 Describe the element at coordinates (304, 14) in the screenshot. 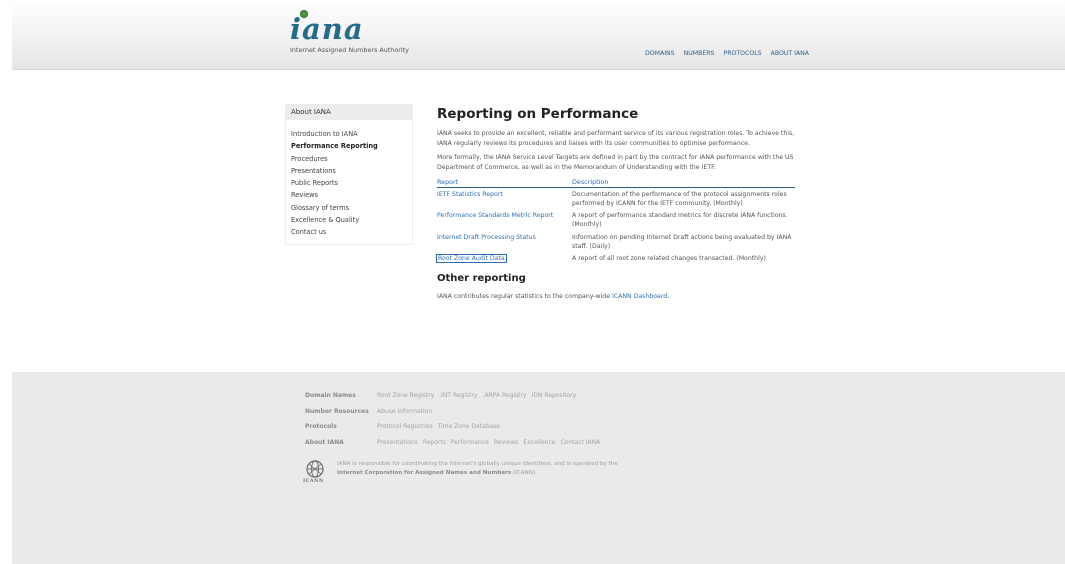

I see `globe-icon` at that location.